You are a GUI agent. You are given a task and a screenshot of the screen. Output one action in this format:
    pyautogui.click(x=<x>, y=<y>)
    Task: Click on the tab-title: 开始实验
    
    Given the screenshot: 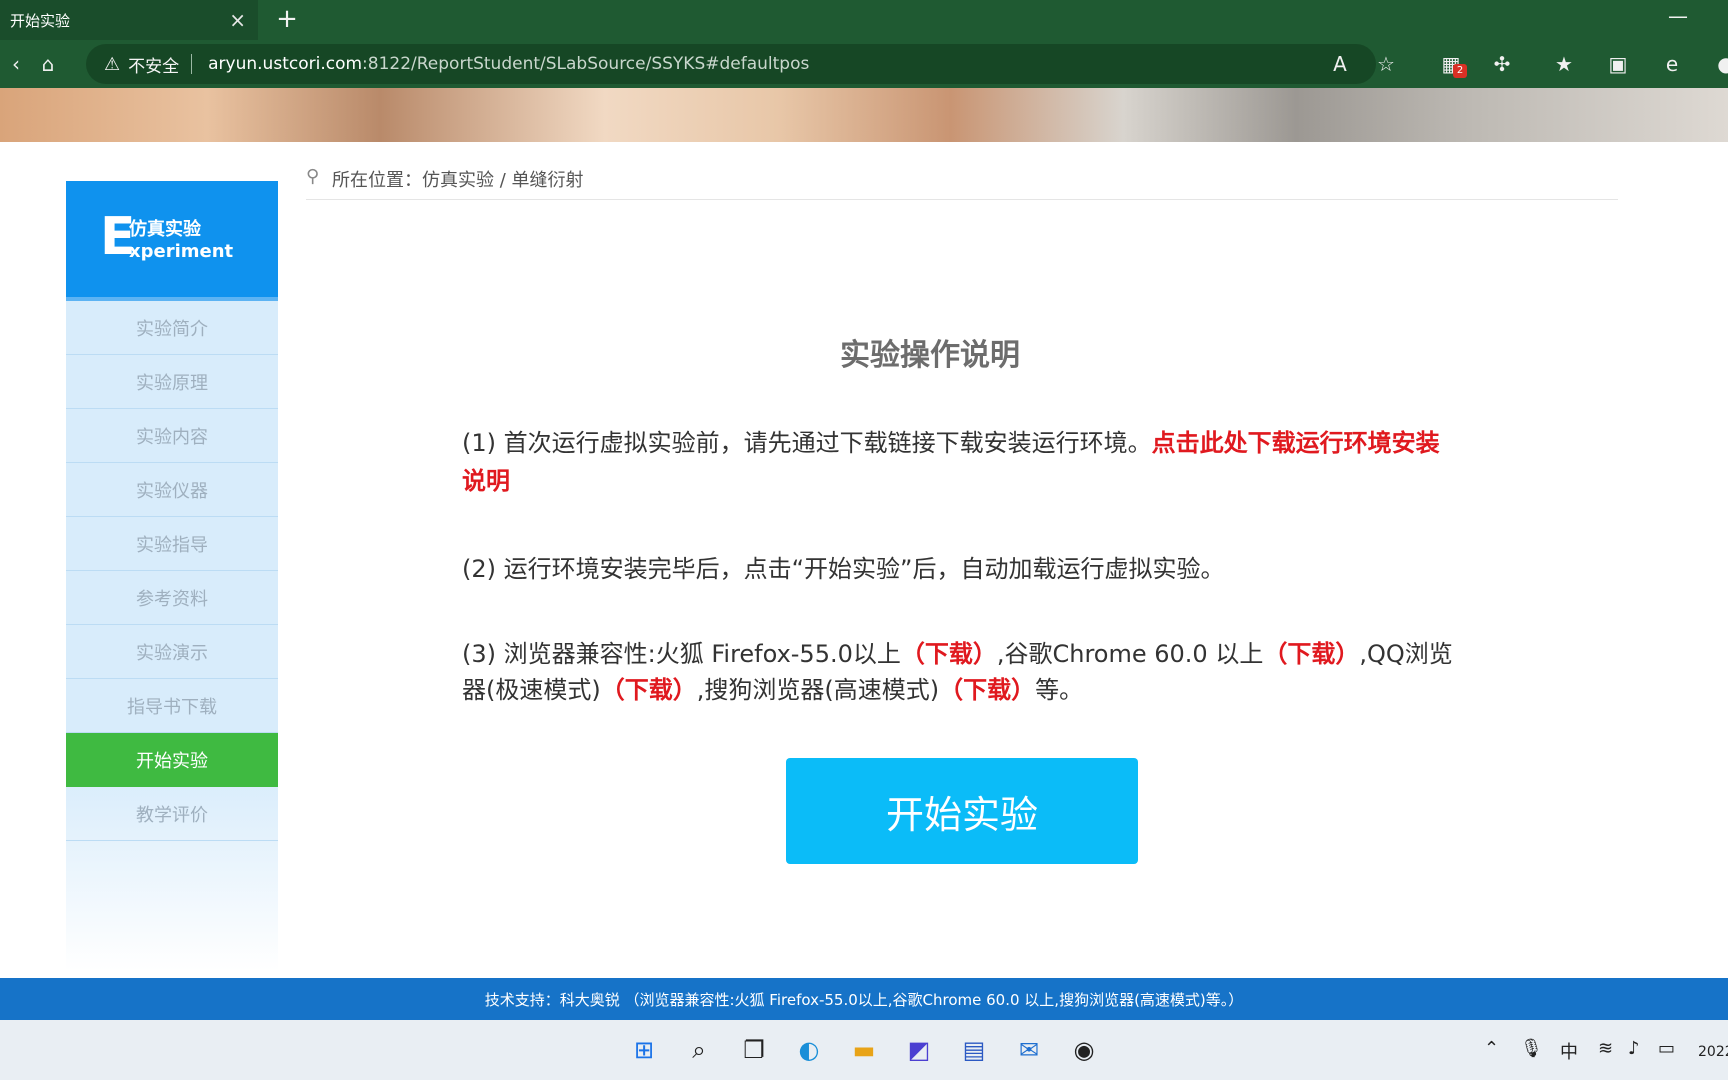 What is the action you would take?
    pyautogui.click(x=40, y=20)
    